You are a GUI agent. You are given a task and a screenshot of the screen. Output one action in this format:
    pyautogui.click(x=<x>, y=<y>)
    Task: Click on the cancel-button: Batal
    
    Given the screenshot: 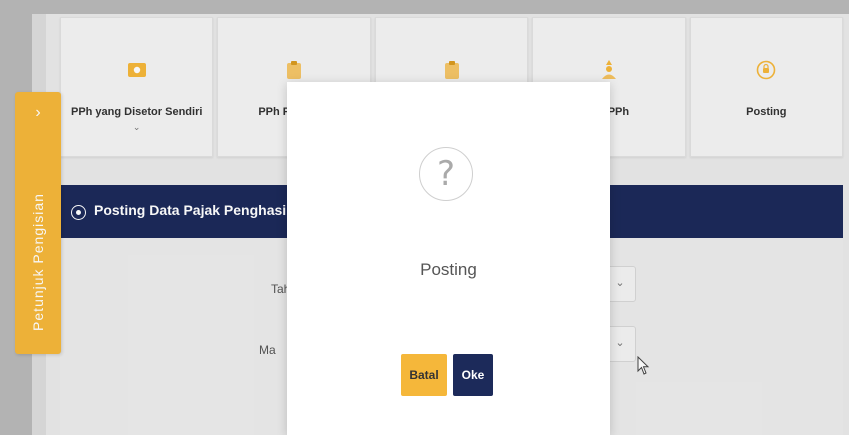 What is the action you would take?
    pyautogui.click(x=424, y=375)
    